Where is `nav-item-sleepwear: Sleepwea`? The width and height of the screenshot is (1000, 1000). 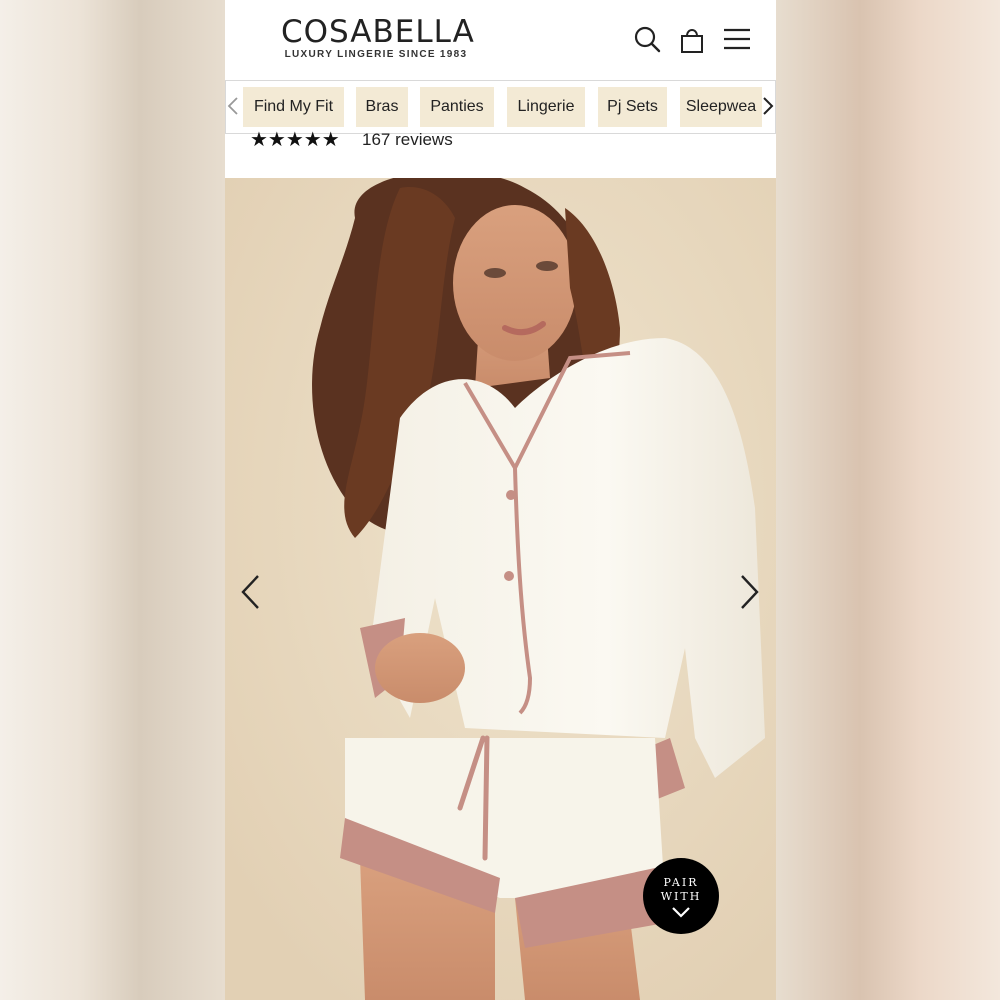
nav-item-sleepwear: Sleepwea is located at coordinates (721, 107).